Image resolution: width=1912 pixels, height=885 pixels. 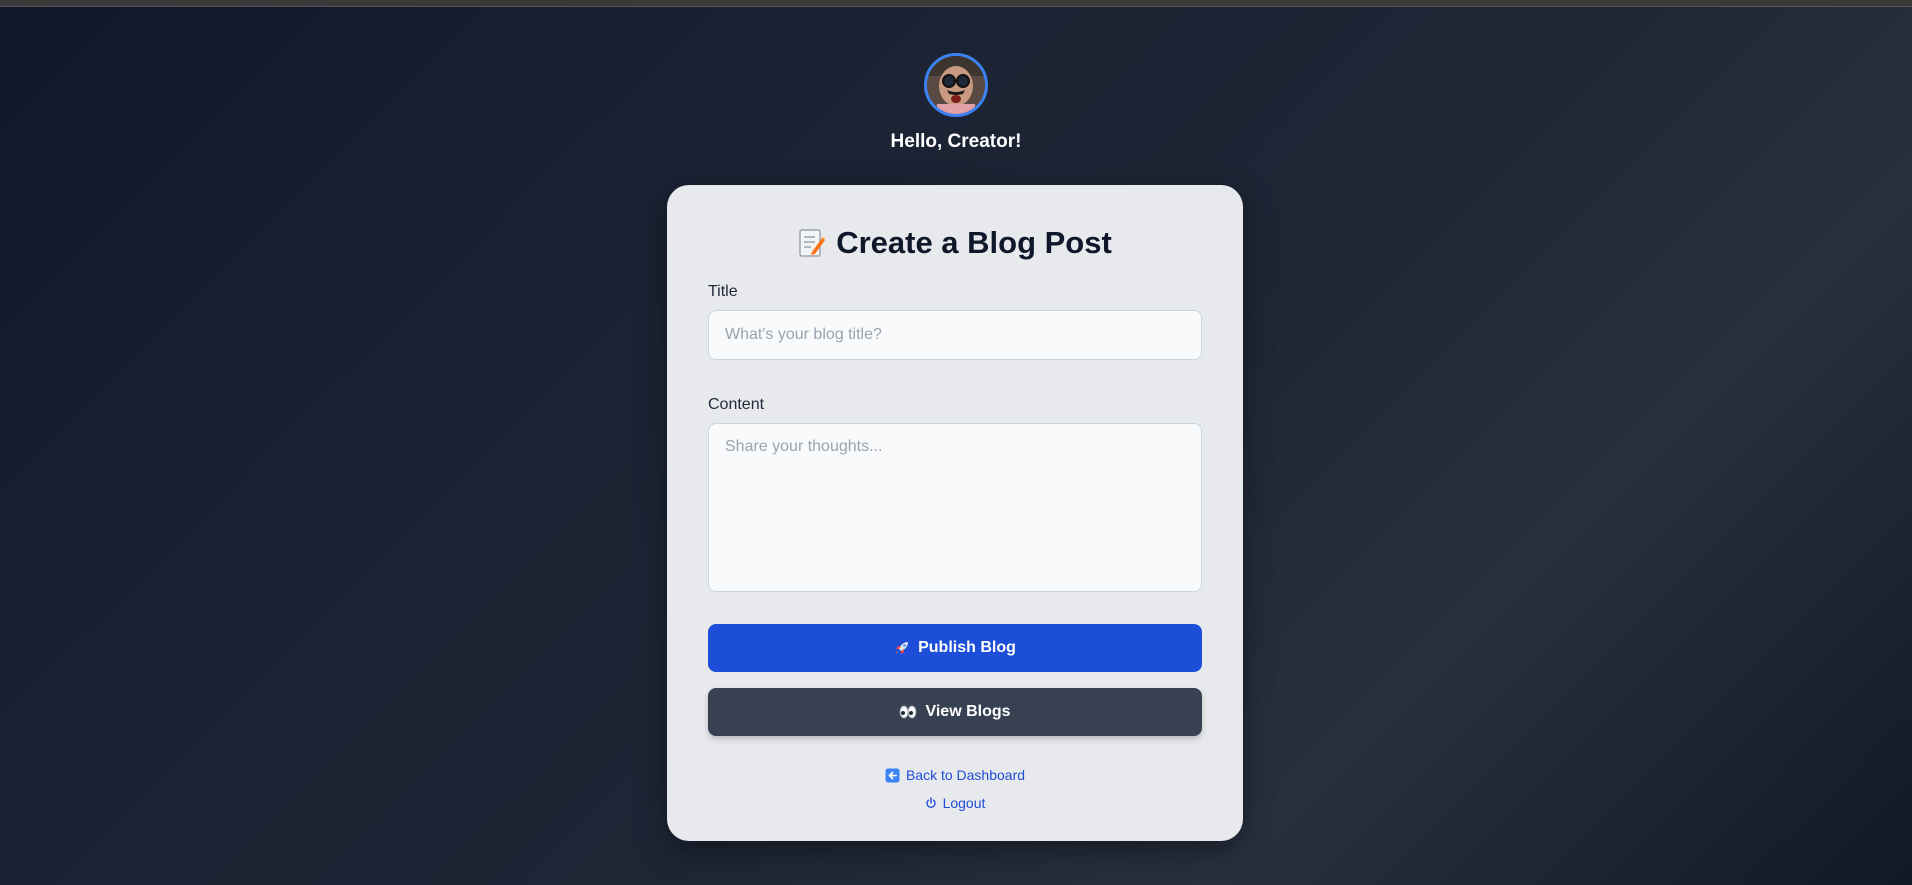 I want to click on page-title: Create a Blog Post, so click(x=955, y=243).